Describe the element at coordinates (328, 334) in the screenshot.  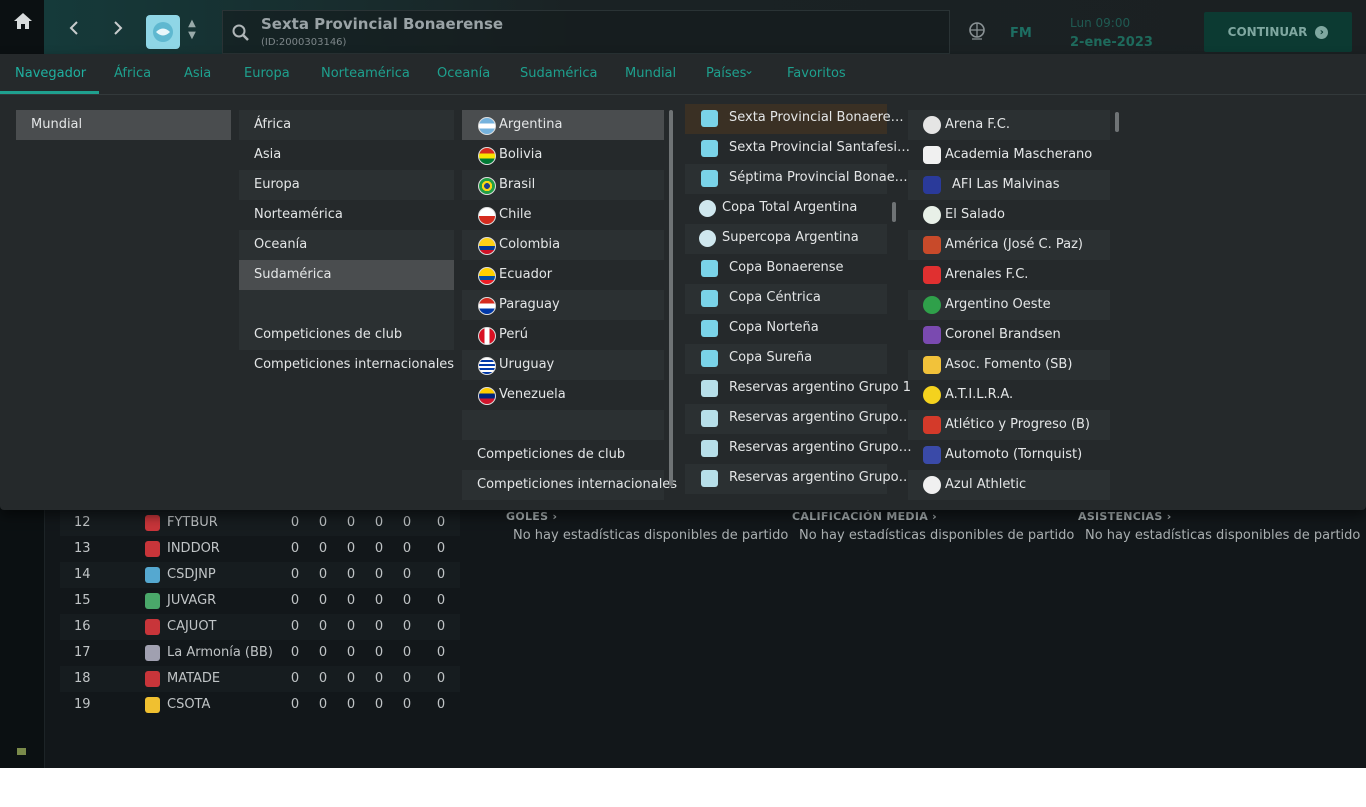
I see `item-label: Competiciones de club` at that location.